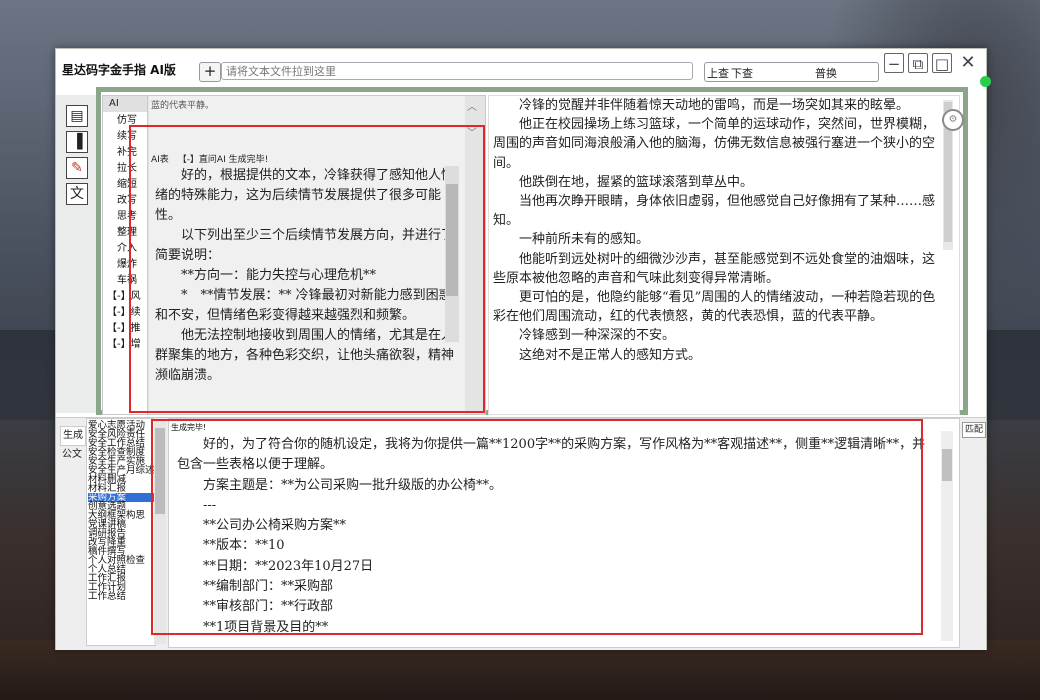 Image resolution: width=1040 pixels, height=700 pixels. I want to click on chevron-down-icon: ﹀, so click(472, 131).